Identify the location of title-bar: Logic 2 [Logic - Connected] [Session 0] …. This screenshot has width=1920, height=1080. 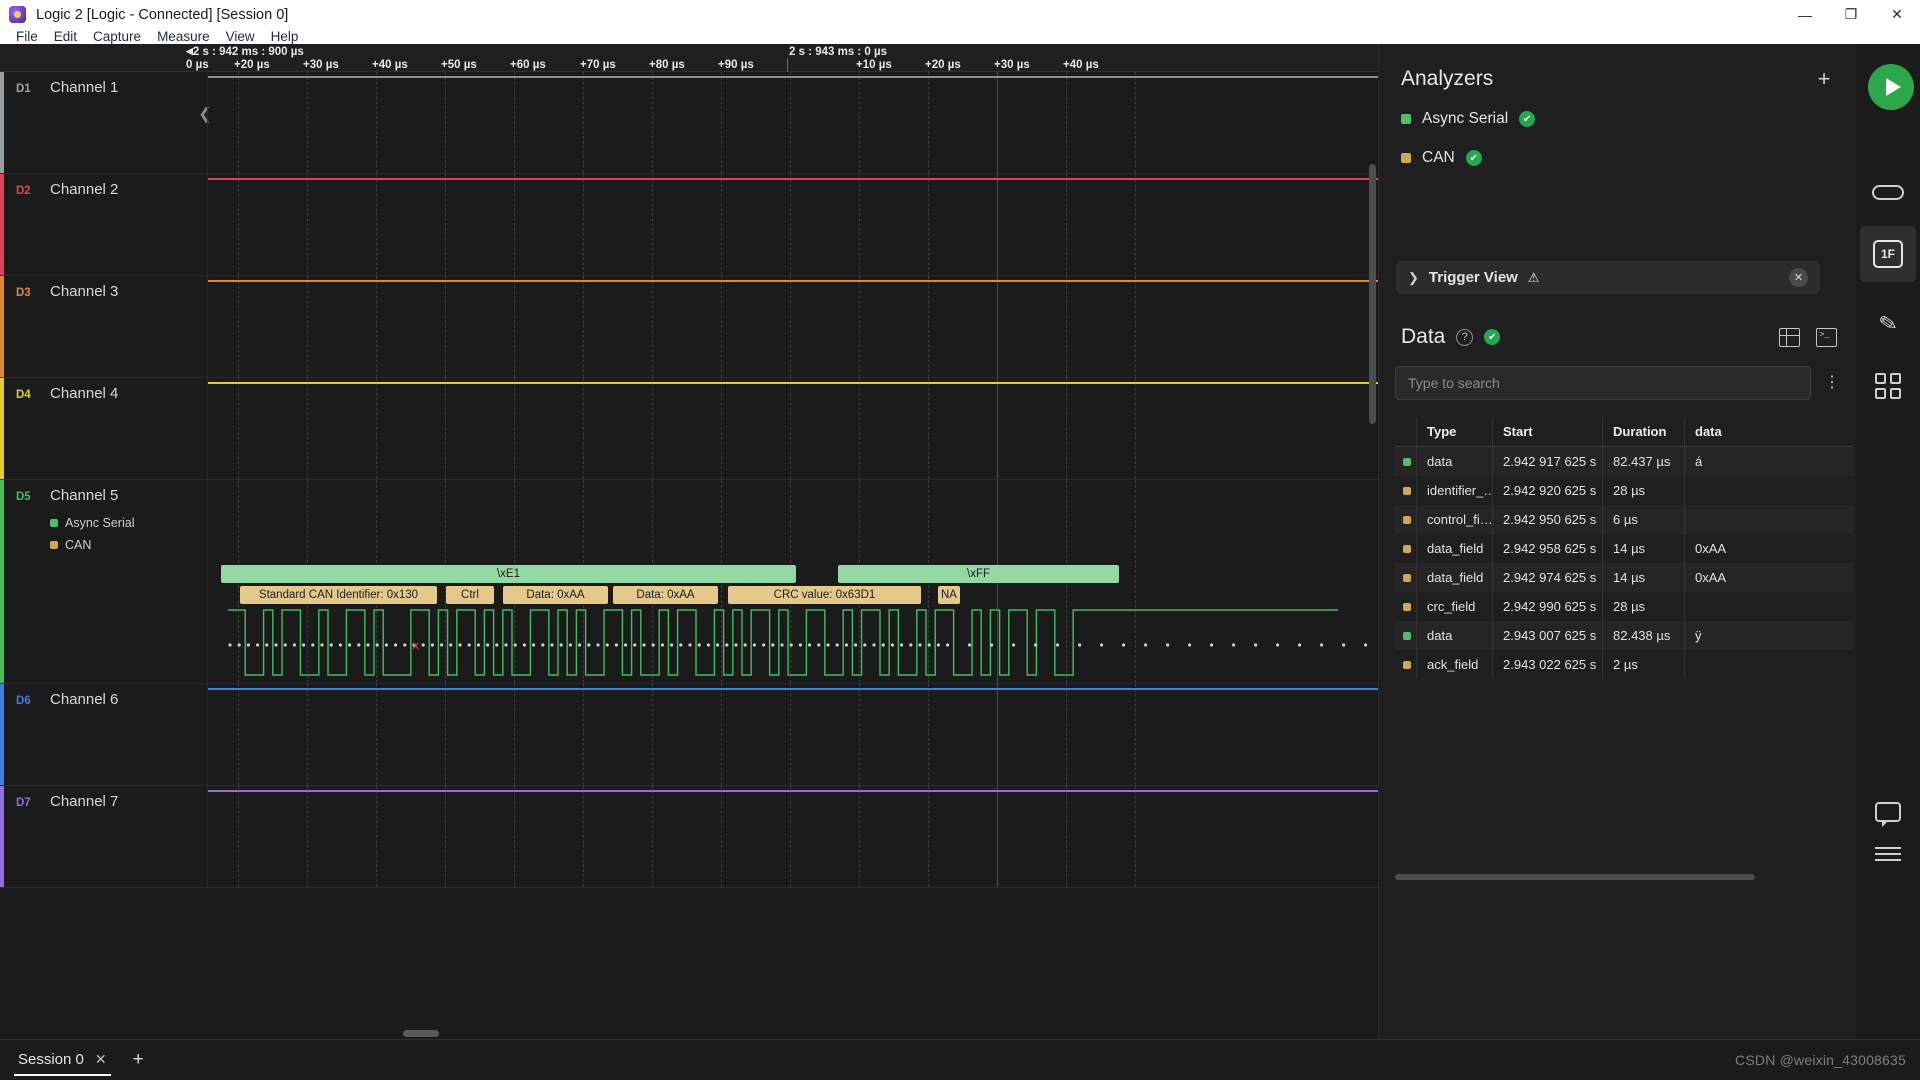
(960, 14).